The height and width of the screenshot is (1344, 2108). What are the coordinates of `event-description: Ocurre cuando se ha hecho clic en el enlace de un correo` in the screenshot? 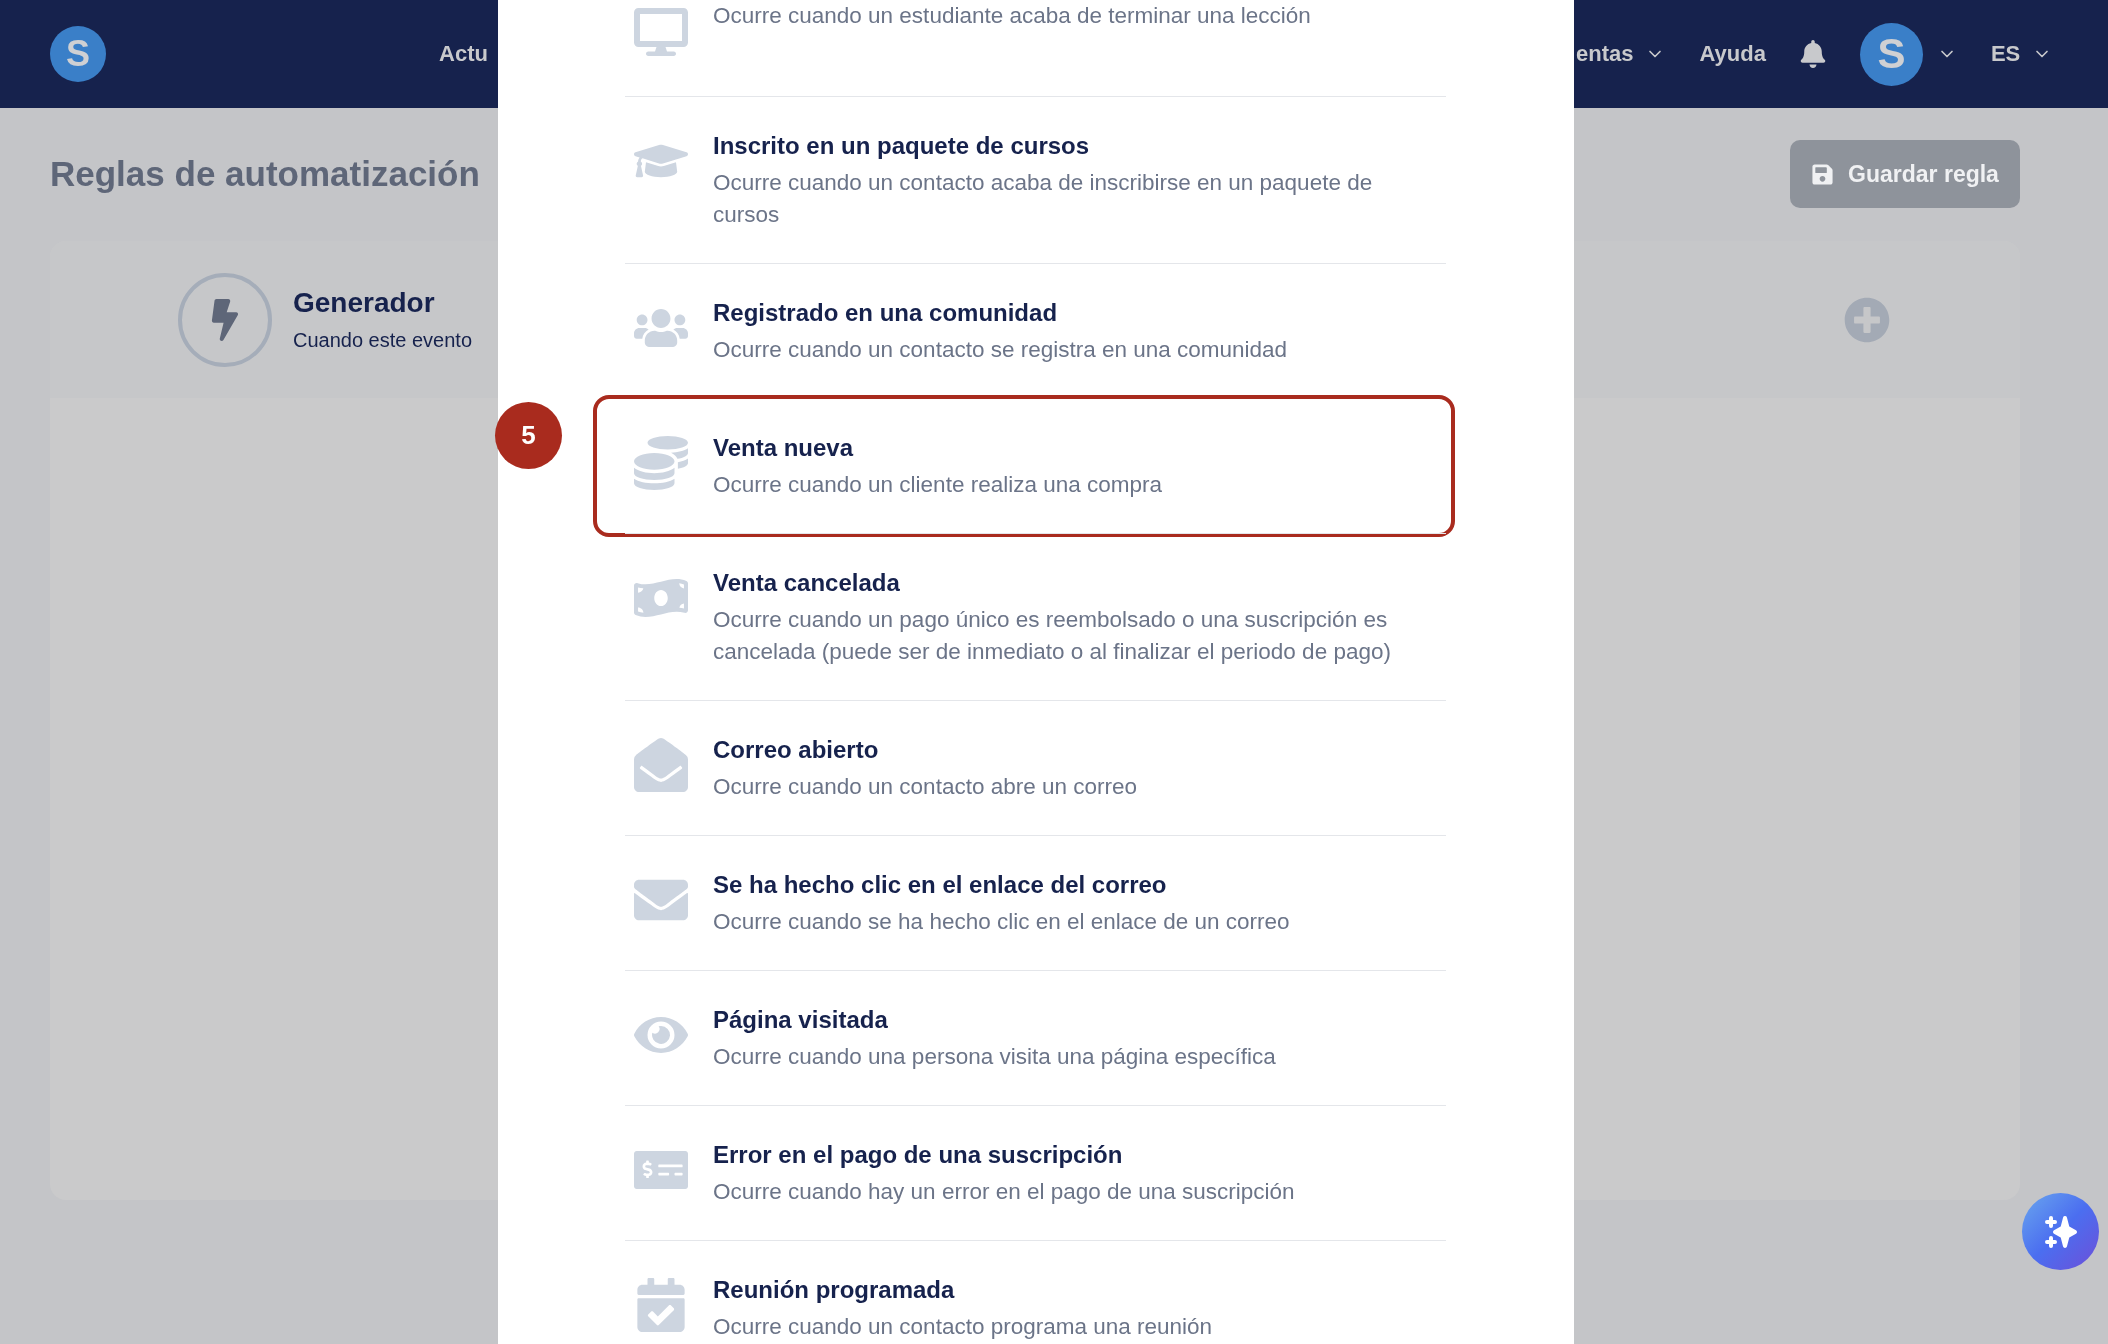 It's located at (1001, 922).